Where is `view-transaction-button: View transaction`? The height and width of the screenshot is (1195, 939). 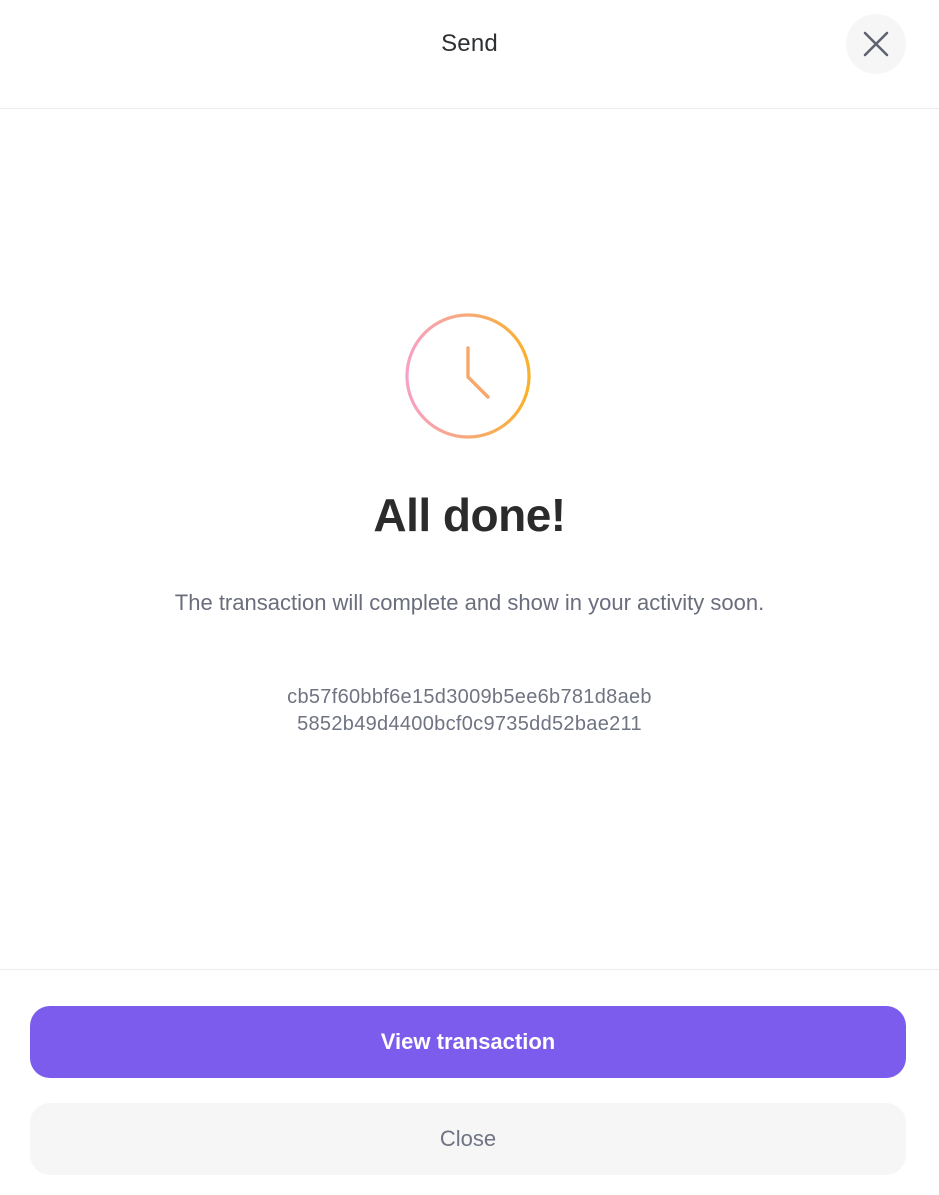 view-transaction-button: View transaction is located at coordinates (468, 1042).